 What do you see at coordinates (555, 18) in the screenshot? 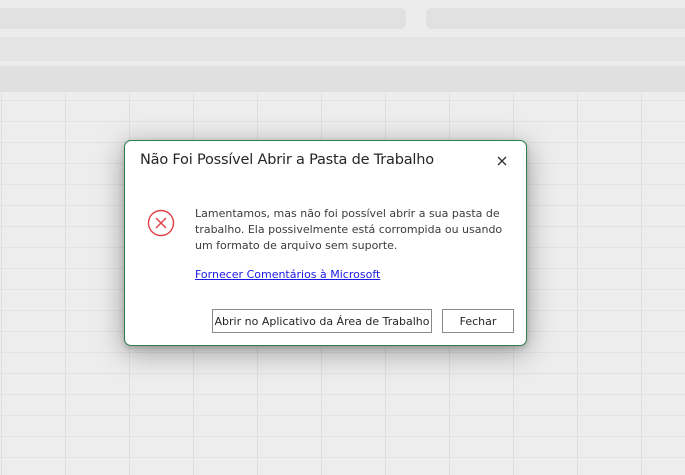
I see `skeleton-ribbon-right` at bounding box center [555, 18].